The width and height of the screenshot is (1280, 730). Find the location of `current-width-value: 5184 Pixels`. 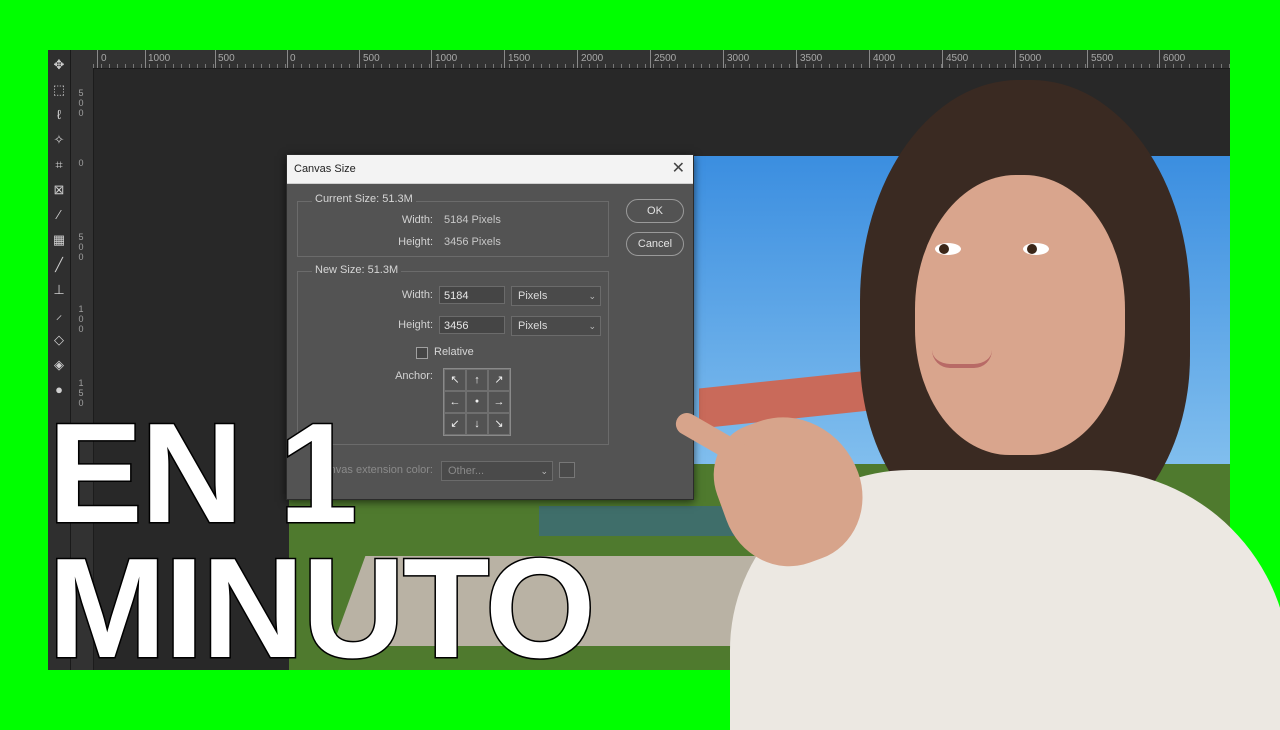

current-width-value: 5184 Pixels is located at coordinates (472, 220).